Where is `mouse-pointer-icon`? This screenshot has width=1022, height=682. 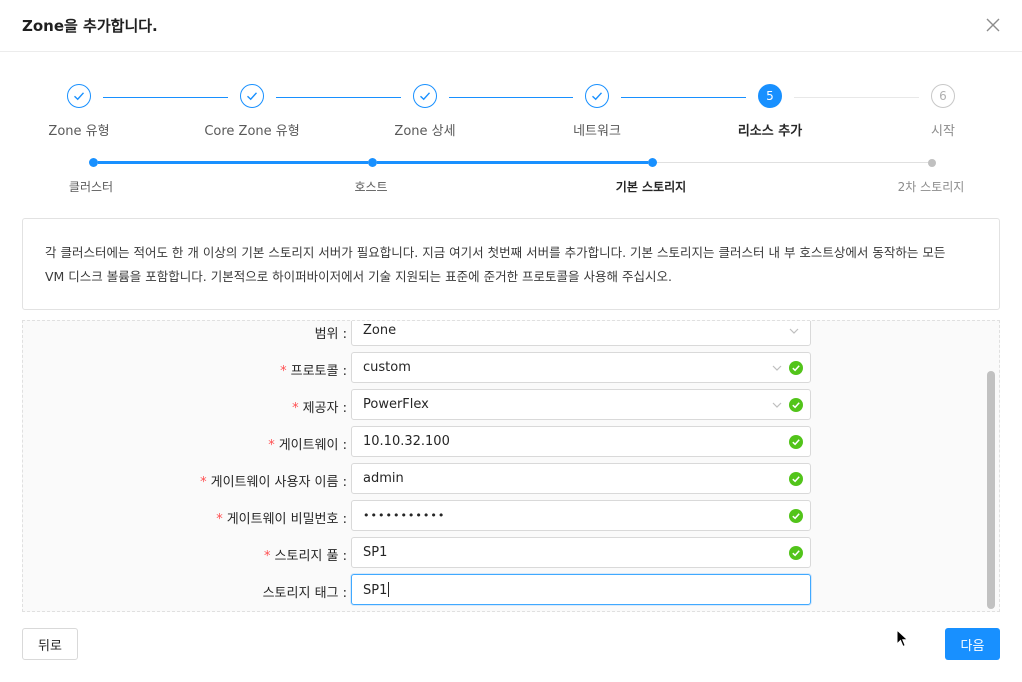
mouse-pointer-icon is located at coordinates (902, 638).